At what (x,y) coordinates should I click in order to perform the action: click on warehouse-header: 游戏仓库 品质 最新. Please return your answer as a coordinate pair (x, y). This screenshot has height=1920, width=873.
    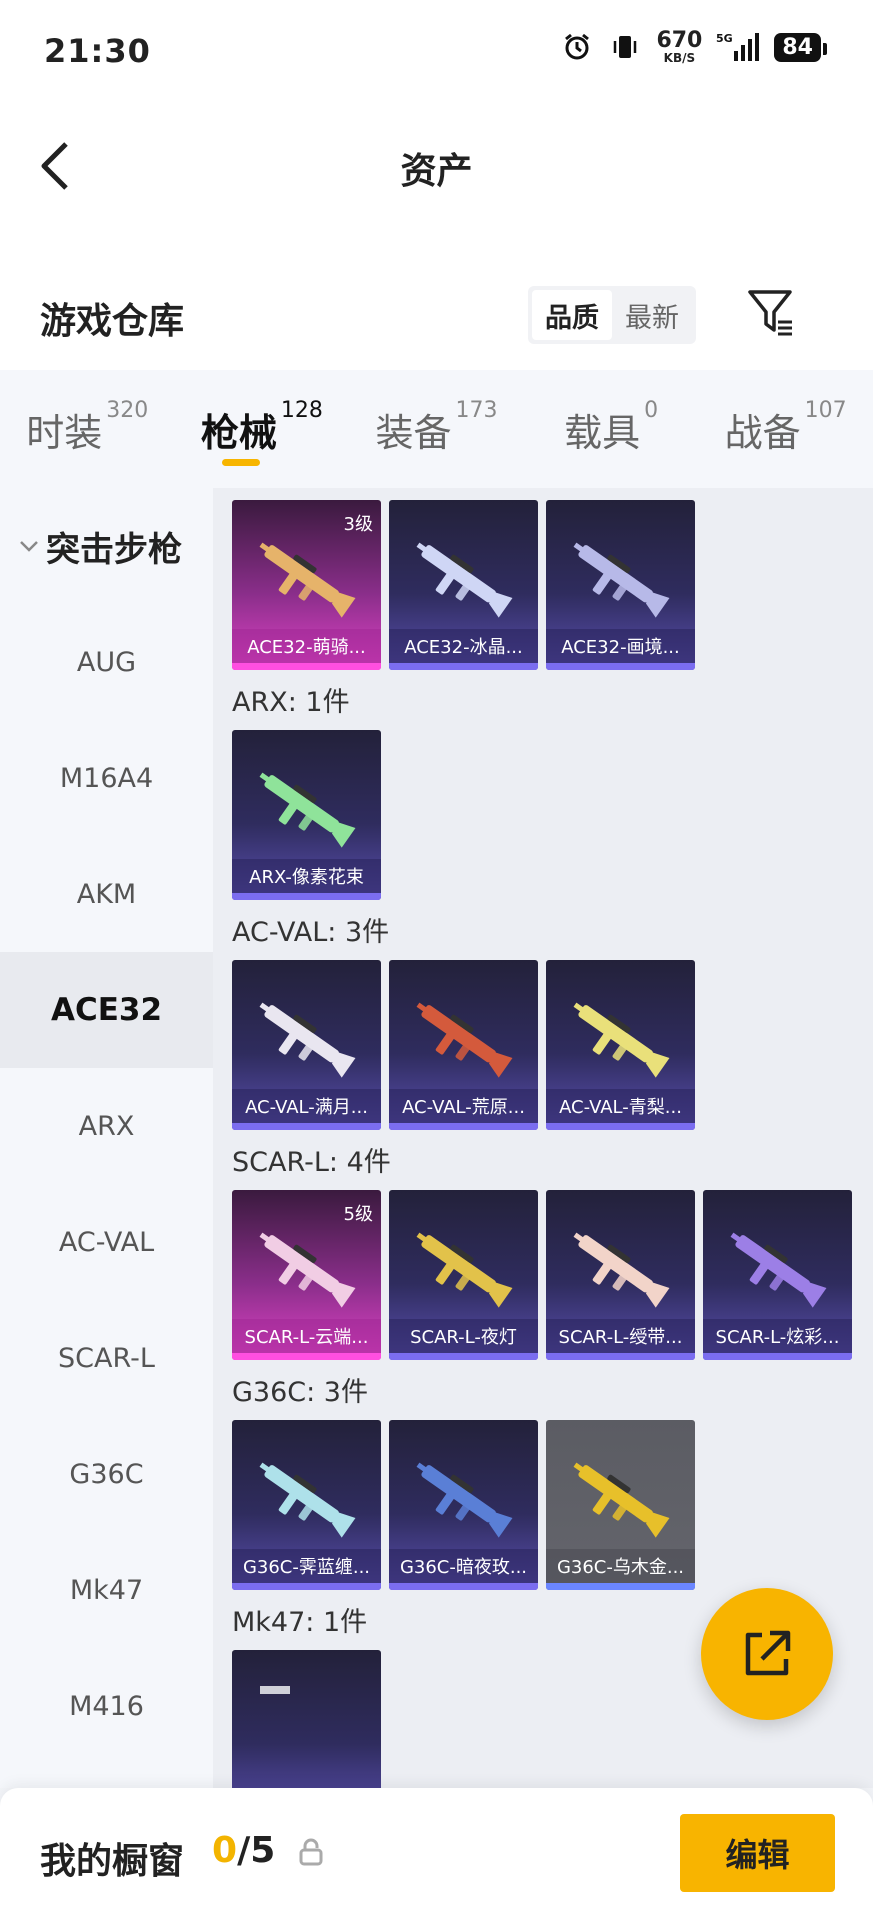
    Looking at the image, I should click on (436, 300).